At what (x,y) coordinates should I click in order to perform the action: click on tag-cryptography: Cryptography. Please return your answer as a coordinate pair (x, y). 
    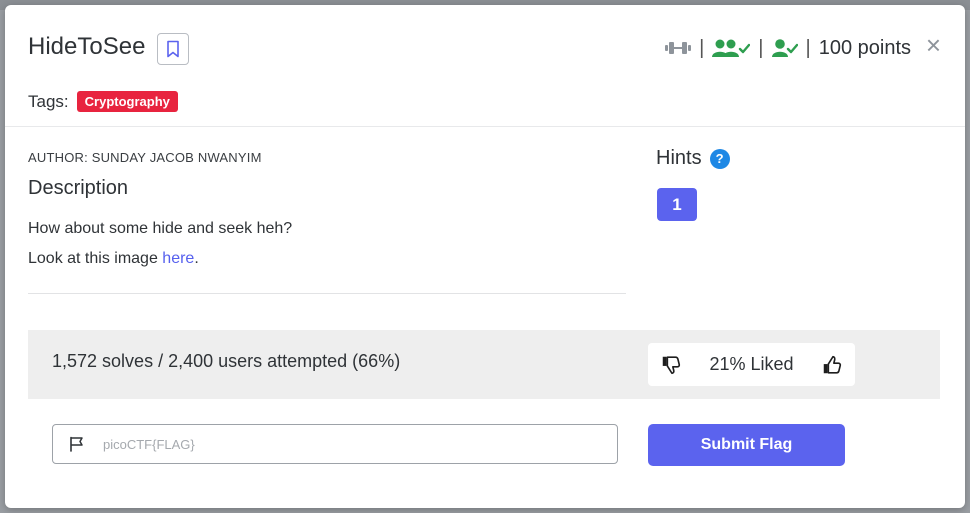
    Looking at the image, I should click on (127, 101).